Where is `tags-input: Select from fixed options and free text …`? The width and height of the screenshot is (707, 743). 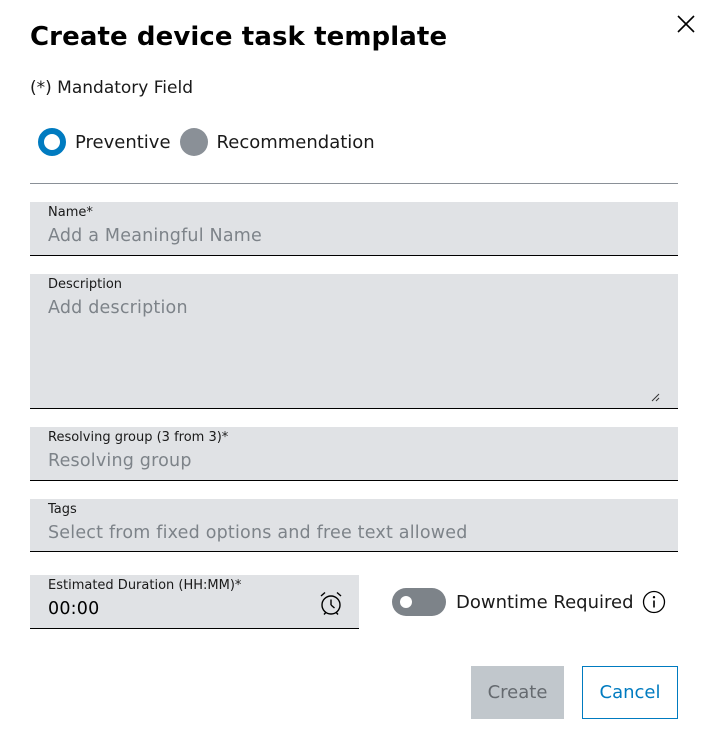 tags-input: Select from fixed options and free text … is located at coordinates (258, 533).